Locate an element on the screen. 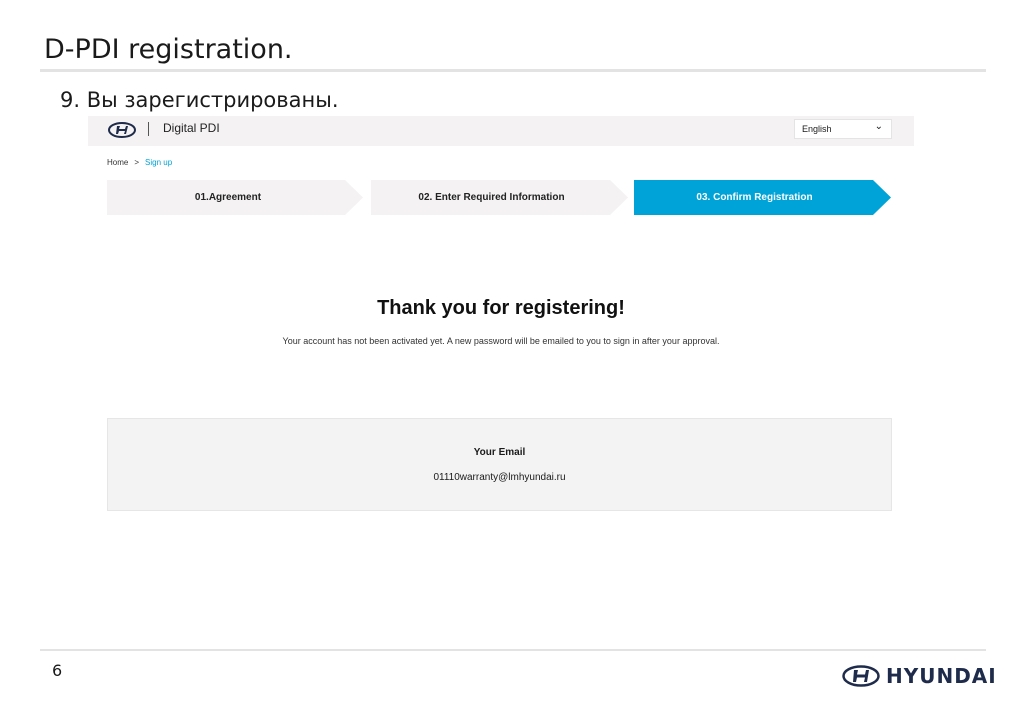 This screenshot has height=709, width=1024. app-header: Digital PDI English ⌄ is located at coordinates (501, 131).